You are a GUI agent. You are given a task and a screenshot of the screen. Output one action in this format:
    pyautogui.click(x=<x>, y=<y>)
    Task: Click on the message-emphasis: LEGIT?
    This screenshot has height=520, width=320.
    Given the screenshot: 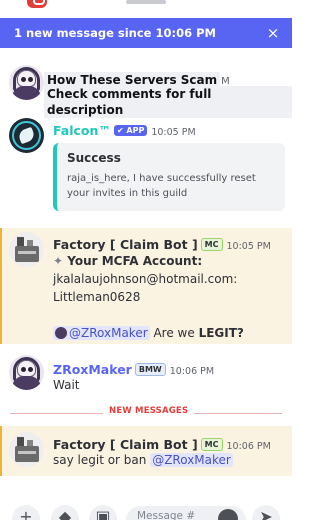 What is the action you would take?
    pyautogui.click(x=221, y=333)
    